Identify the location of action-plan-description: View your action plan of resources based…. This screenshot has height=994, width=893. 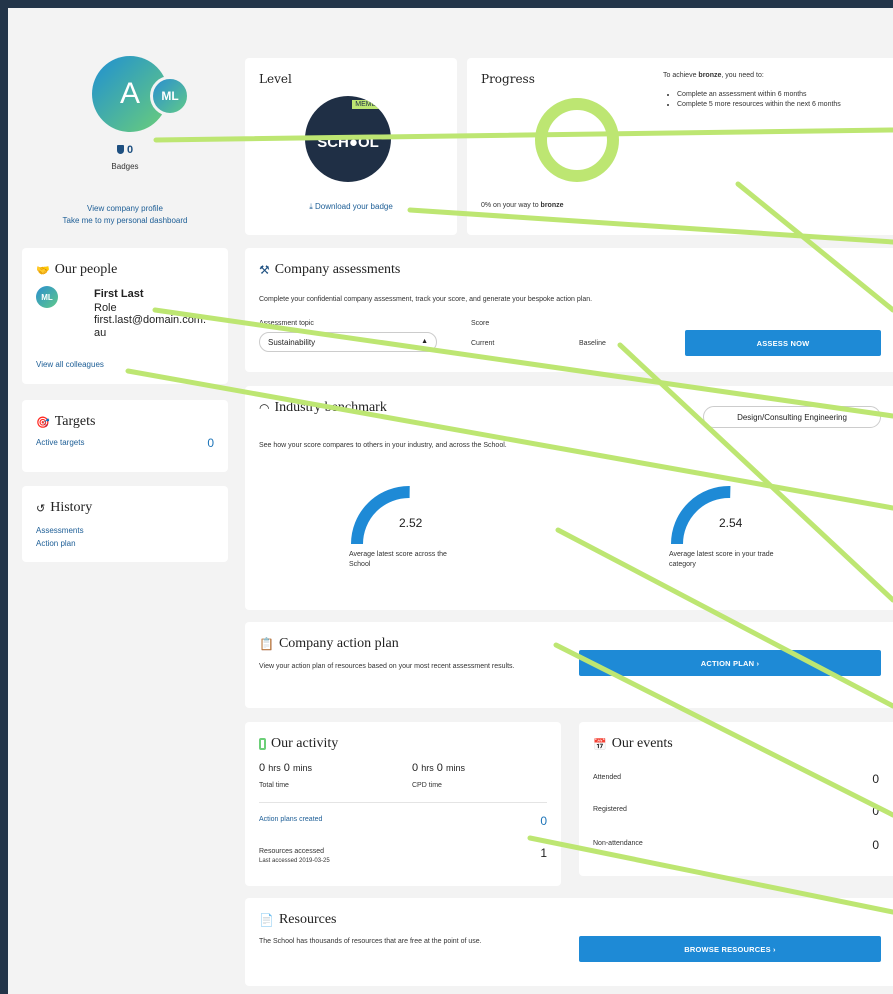
(387, 666).